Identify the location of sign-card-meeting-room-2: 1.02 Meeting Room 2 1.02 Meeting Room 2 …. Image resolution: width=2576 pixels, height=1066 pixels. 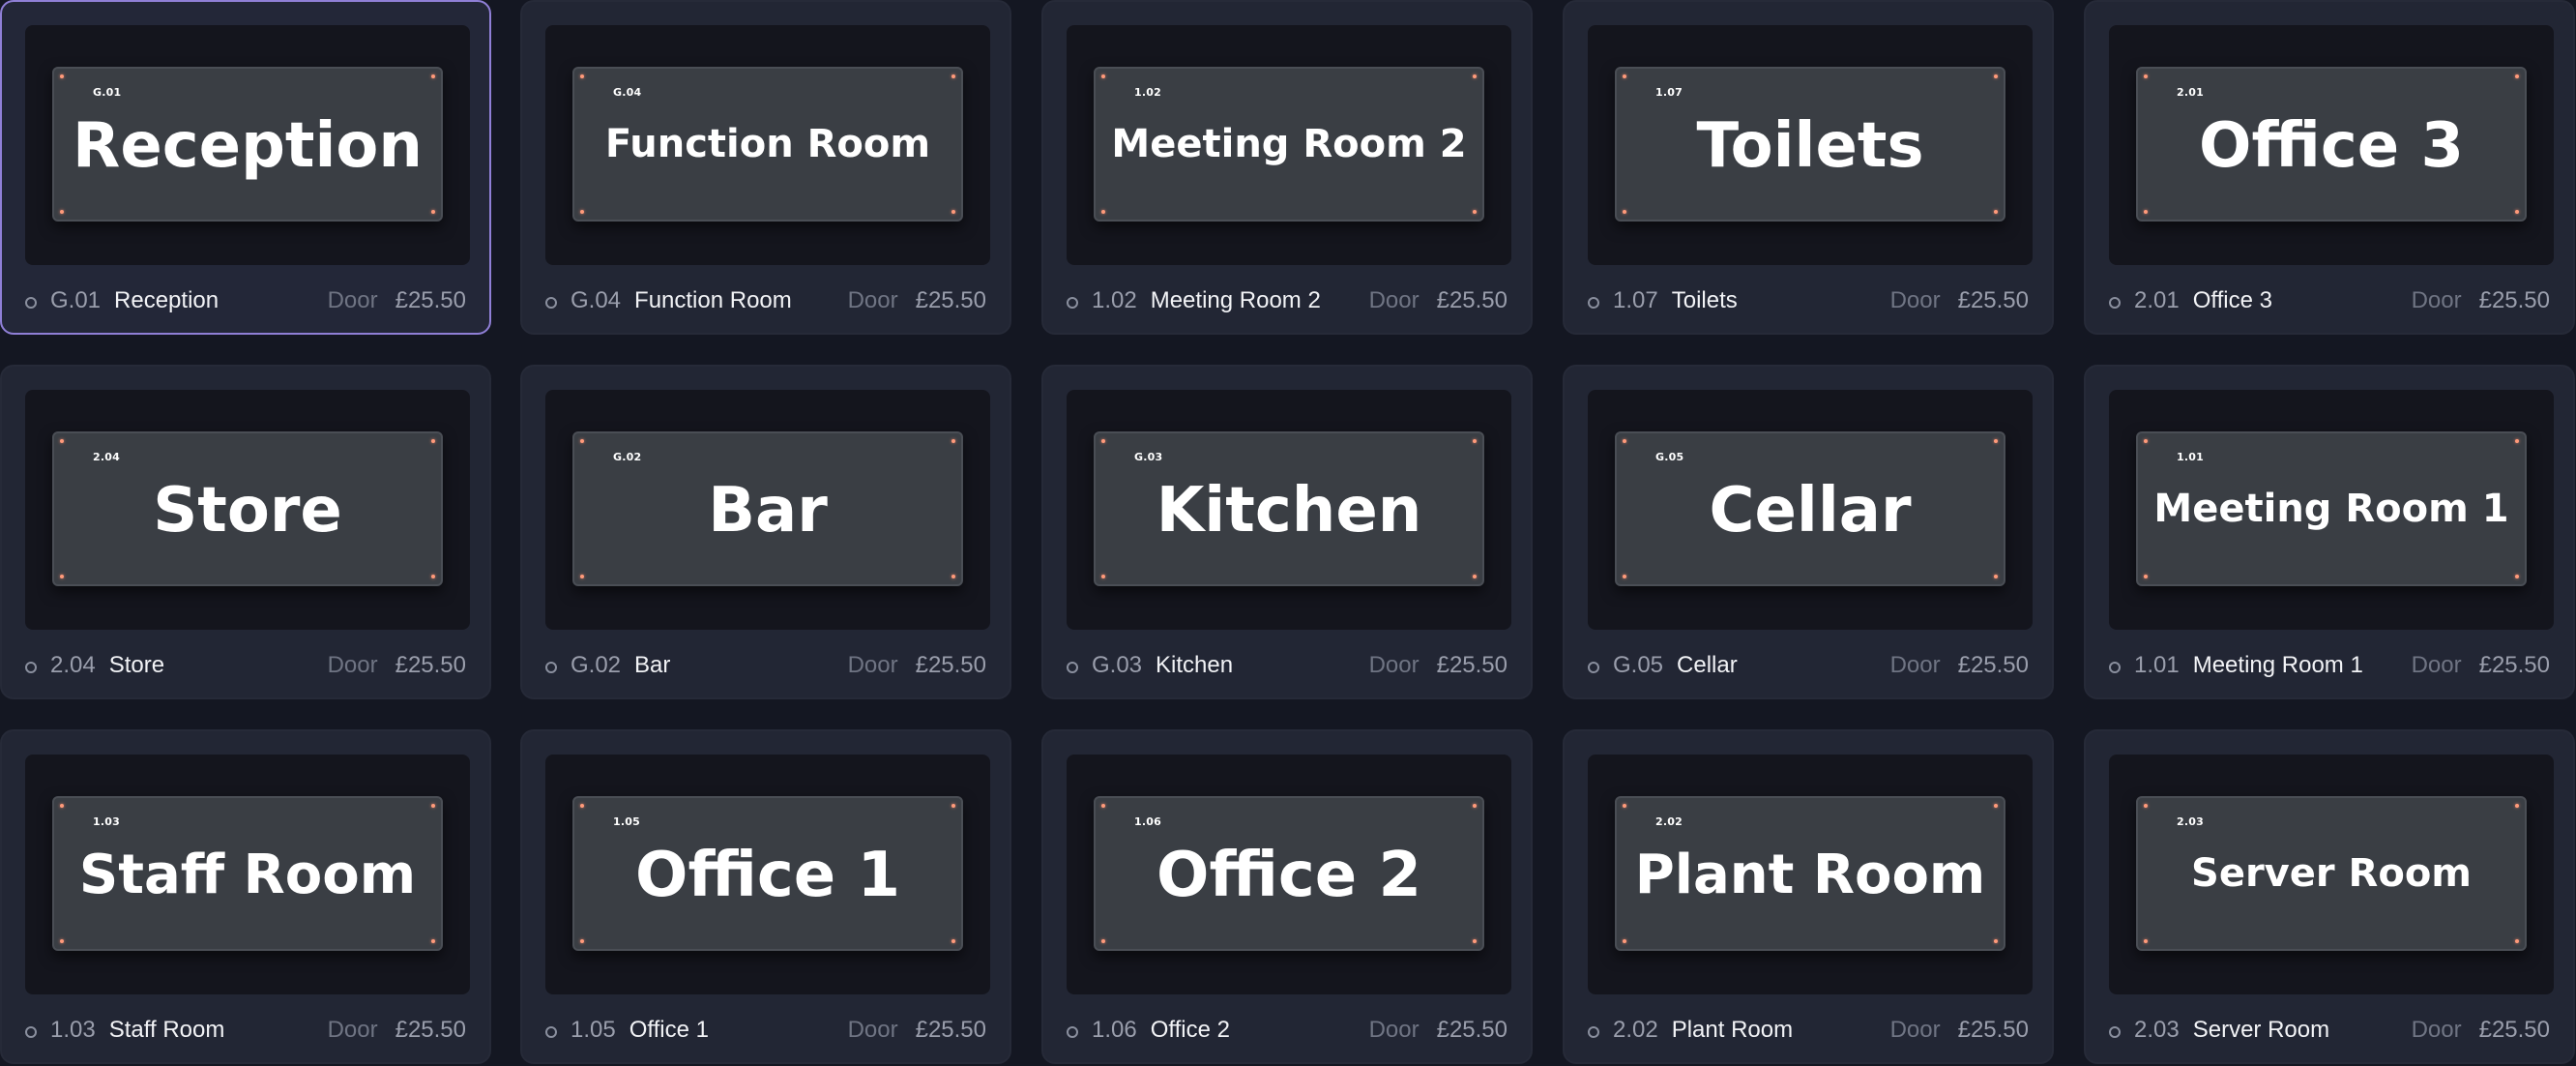
(1287, 168).